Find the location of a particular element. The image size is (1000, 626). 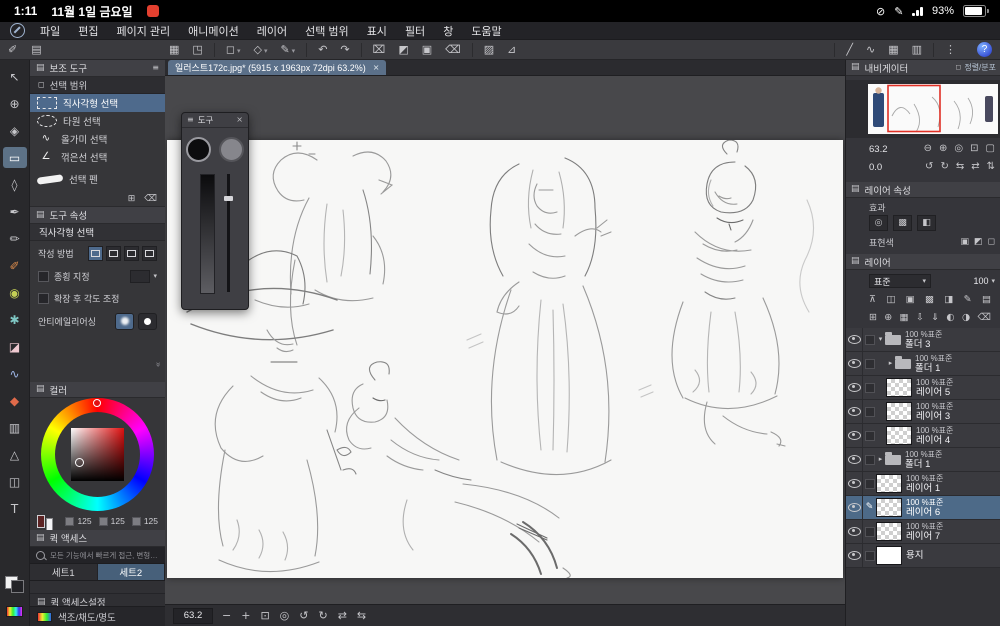

help-icon: ? is located at coordinates (984, 49).